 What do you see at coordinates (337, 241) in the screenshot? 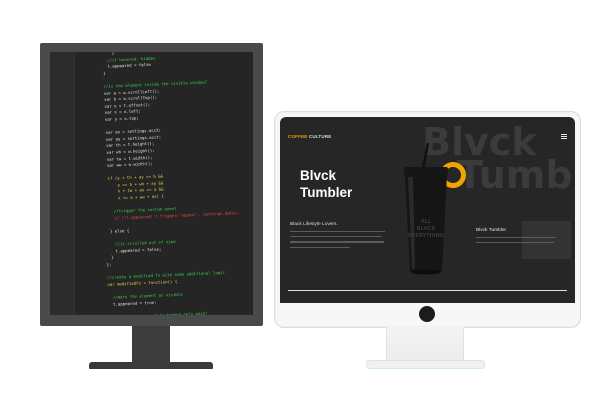
I see `description-placeholder-text` at bounding box center [337, 241].